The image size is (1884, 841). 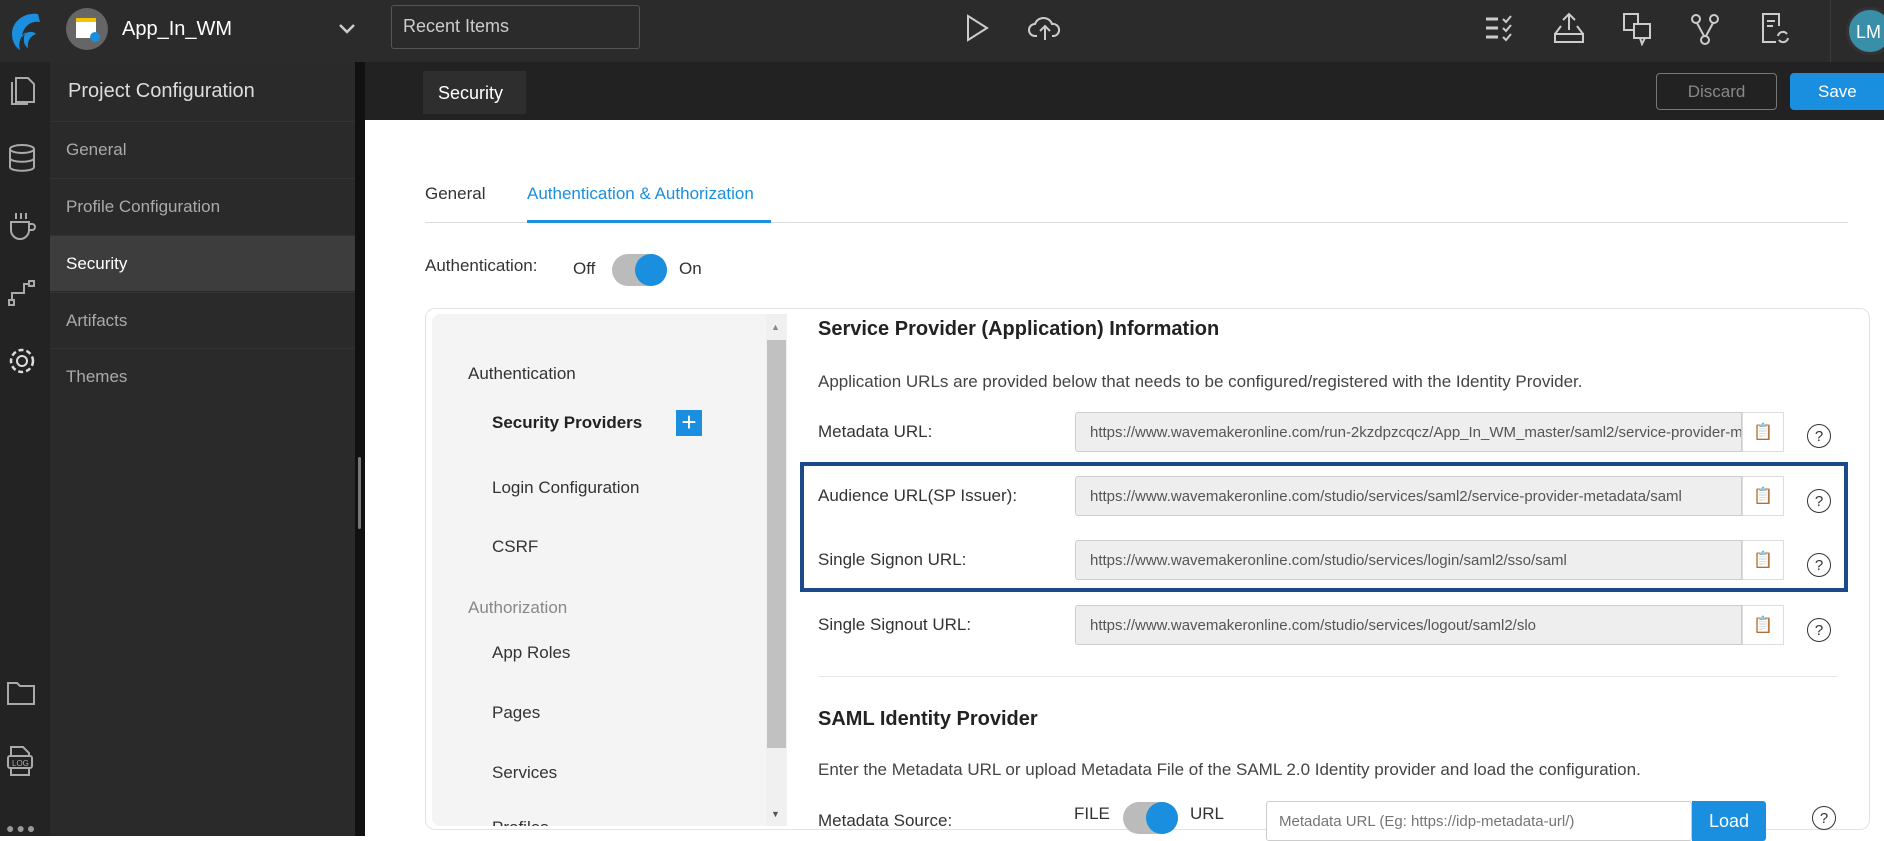 What do you see at coordinates (202, 263) in the screenshot?
I see `sidebar-item-security: Security` at bounding box center [202, 263].